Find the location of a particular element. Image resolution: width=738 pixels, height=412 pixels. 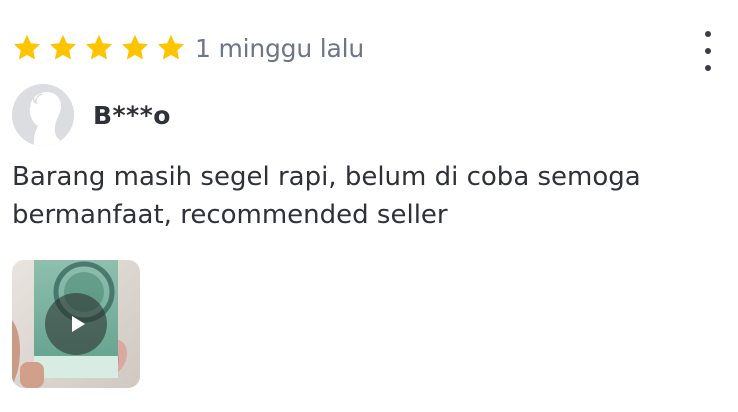

more-vertical-icon is located at coordinates (708, 51).